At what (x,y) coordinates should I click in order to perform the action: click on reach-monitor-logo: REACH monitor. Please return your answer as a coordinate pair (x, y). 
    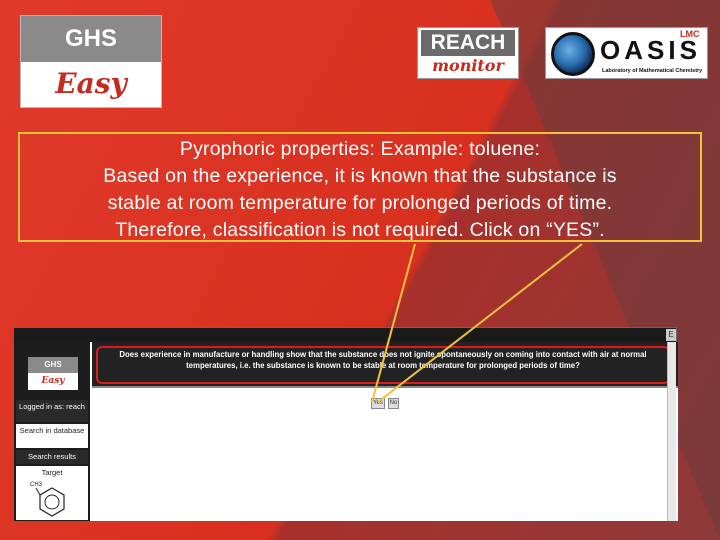
    Looking at the image, I should click on (468, 53).